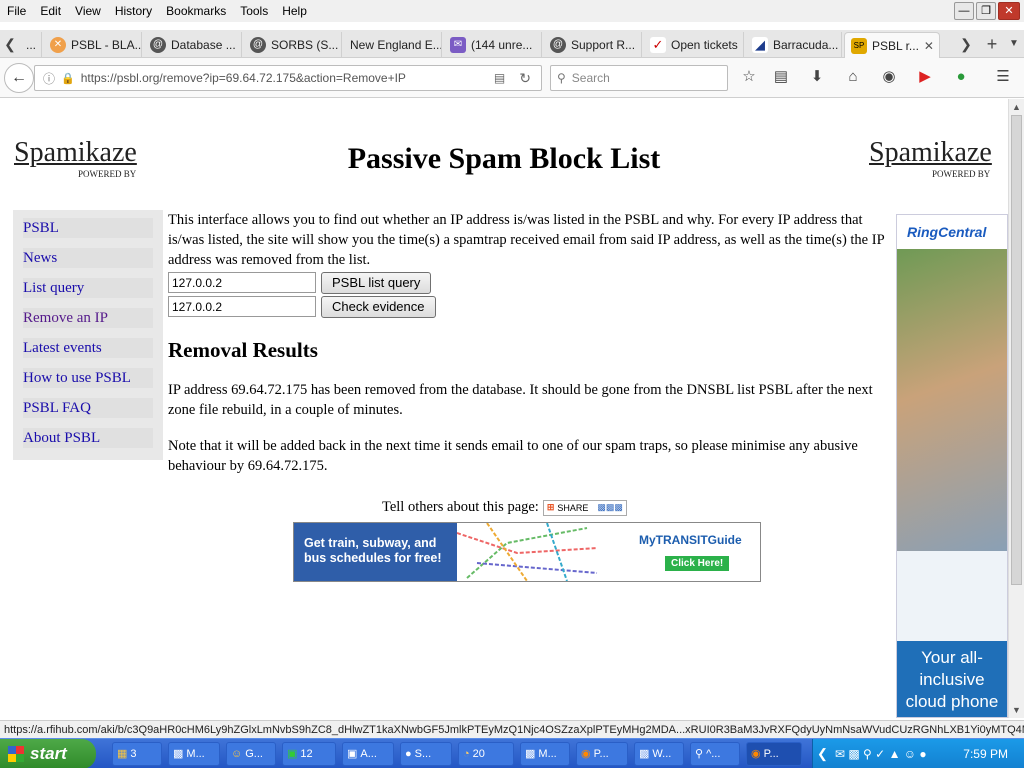 The height and width of the screenshot is (768, 1024). What do you see at coordinates (376, 283) in the screenshot?
I see `psbl-list-query-button: PSBL list query` at bounding box center [376, 283].